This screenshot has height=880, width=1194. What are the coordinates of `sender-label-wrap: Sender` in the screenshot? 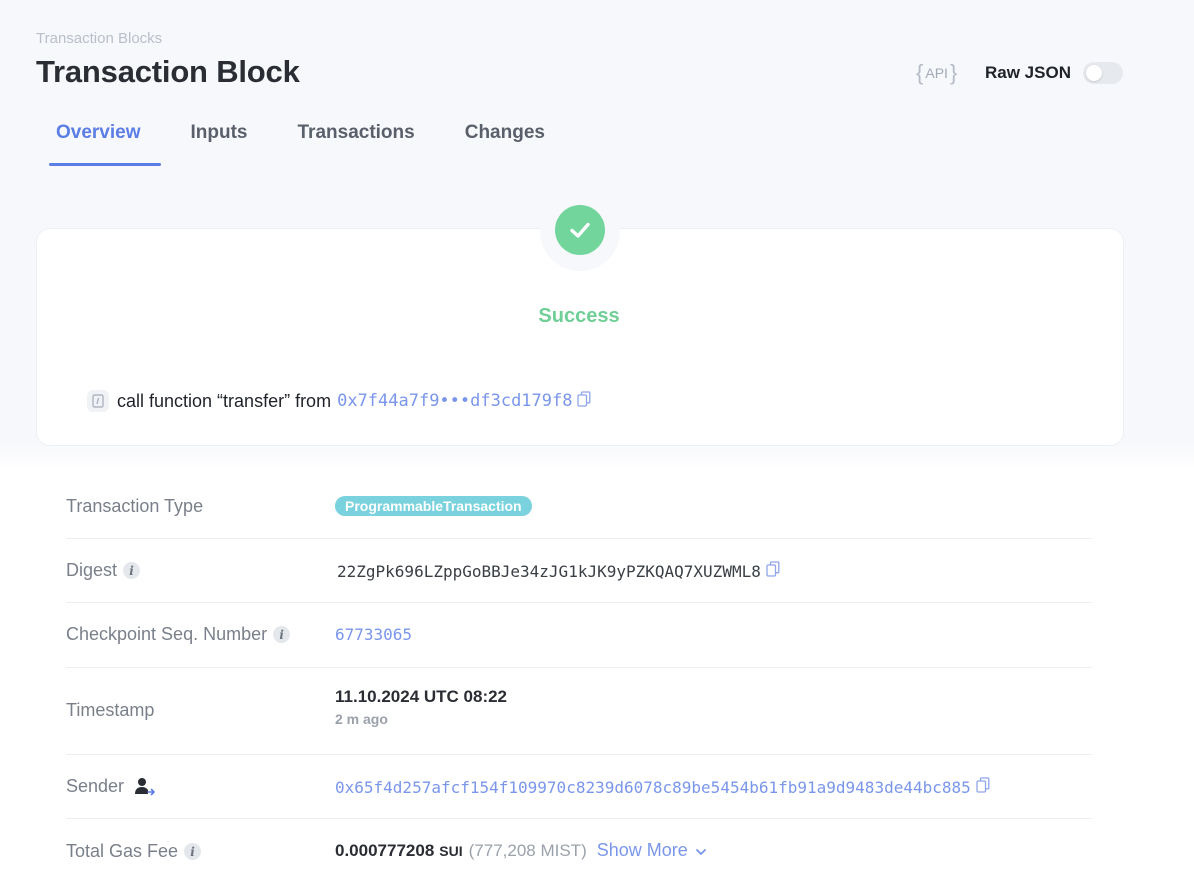 It's located at (111, 786).